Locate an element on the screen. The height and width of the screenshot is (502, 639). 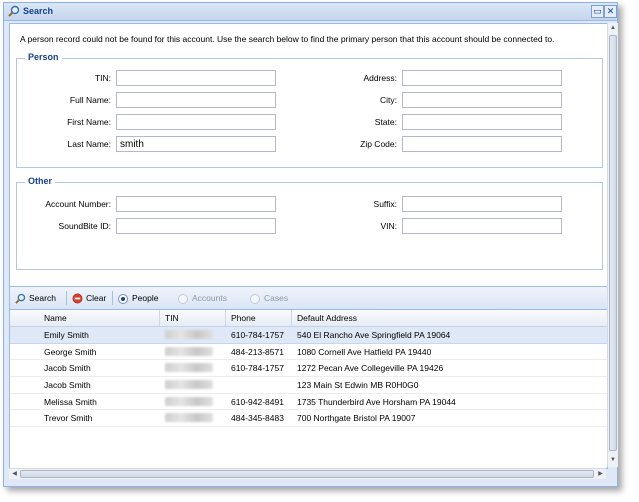
results-toolbar: Search Clear People Accounts Cases is located at coordinates (308, 298).